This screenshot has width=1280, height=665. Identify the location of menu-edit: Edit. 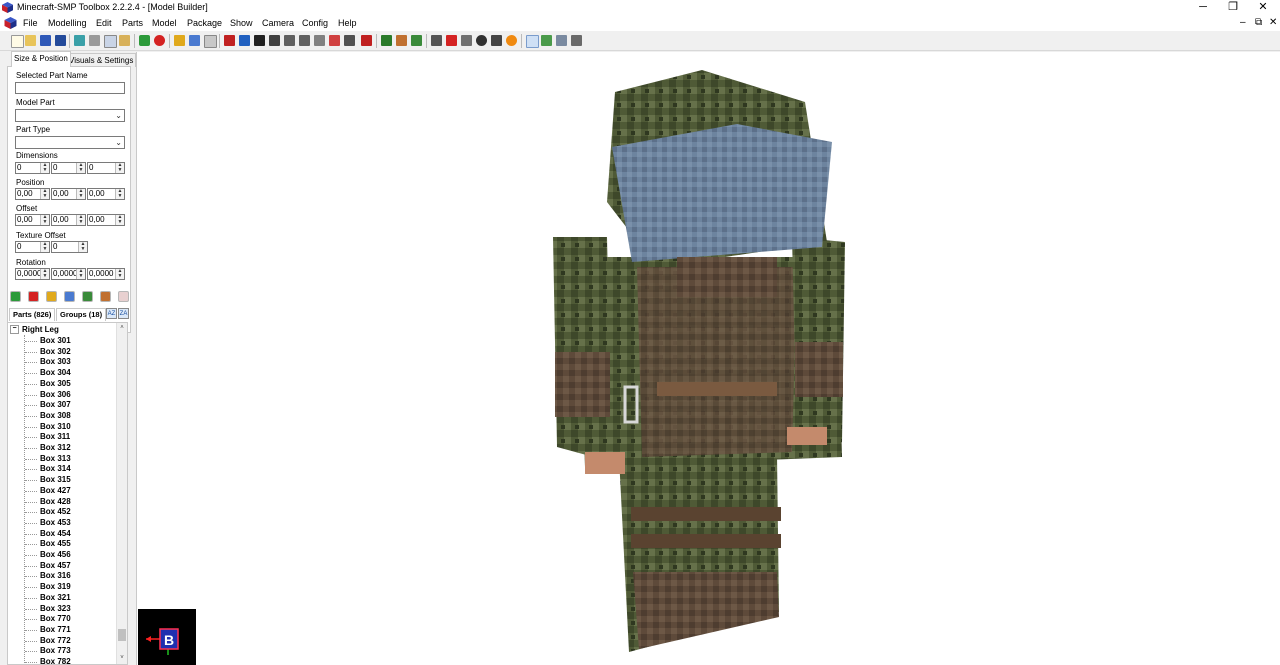
(104, 23).